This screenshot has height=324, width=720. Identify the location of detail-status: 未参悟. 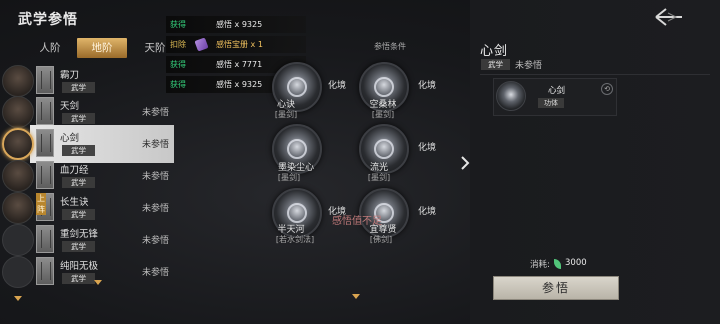
(529, 66).